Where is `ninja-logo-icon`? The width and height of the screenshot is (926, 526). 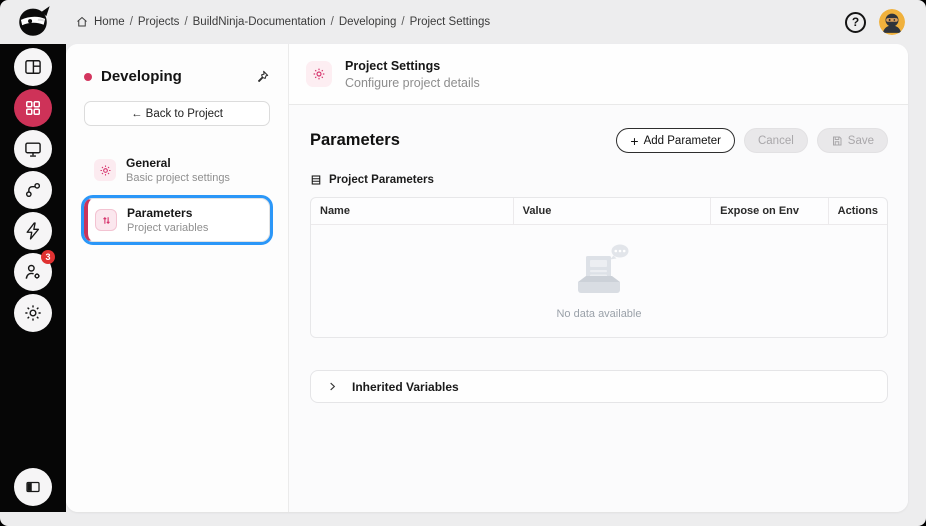
ninja-logo-icon is located at coordinates (34, 21).